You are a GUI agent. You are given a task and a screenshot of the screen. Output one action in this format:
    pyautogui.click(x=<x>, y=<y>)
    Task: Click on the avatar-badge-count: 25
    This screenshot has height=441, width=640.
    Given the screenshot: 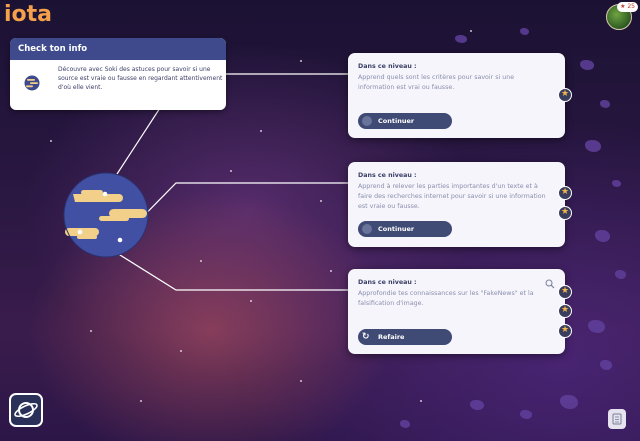 What is the action you would take?
    pyautogui.click(x=631, y=6)
    